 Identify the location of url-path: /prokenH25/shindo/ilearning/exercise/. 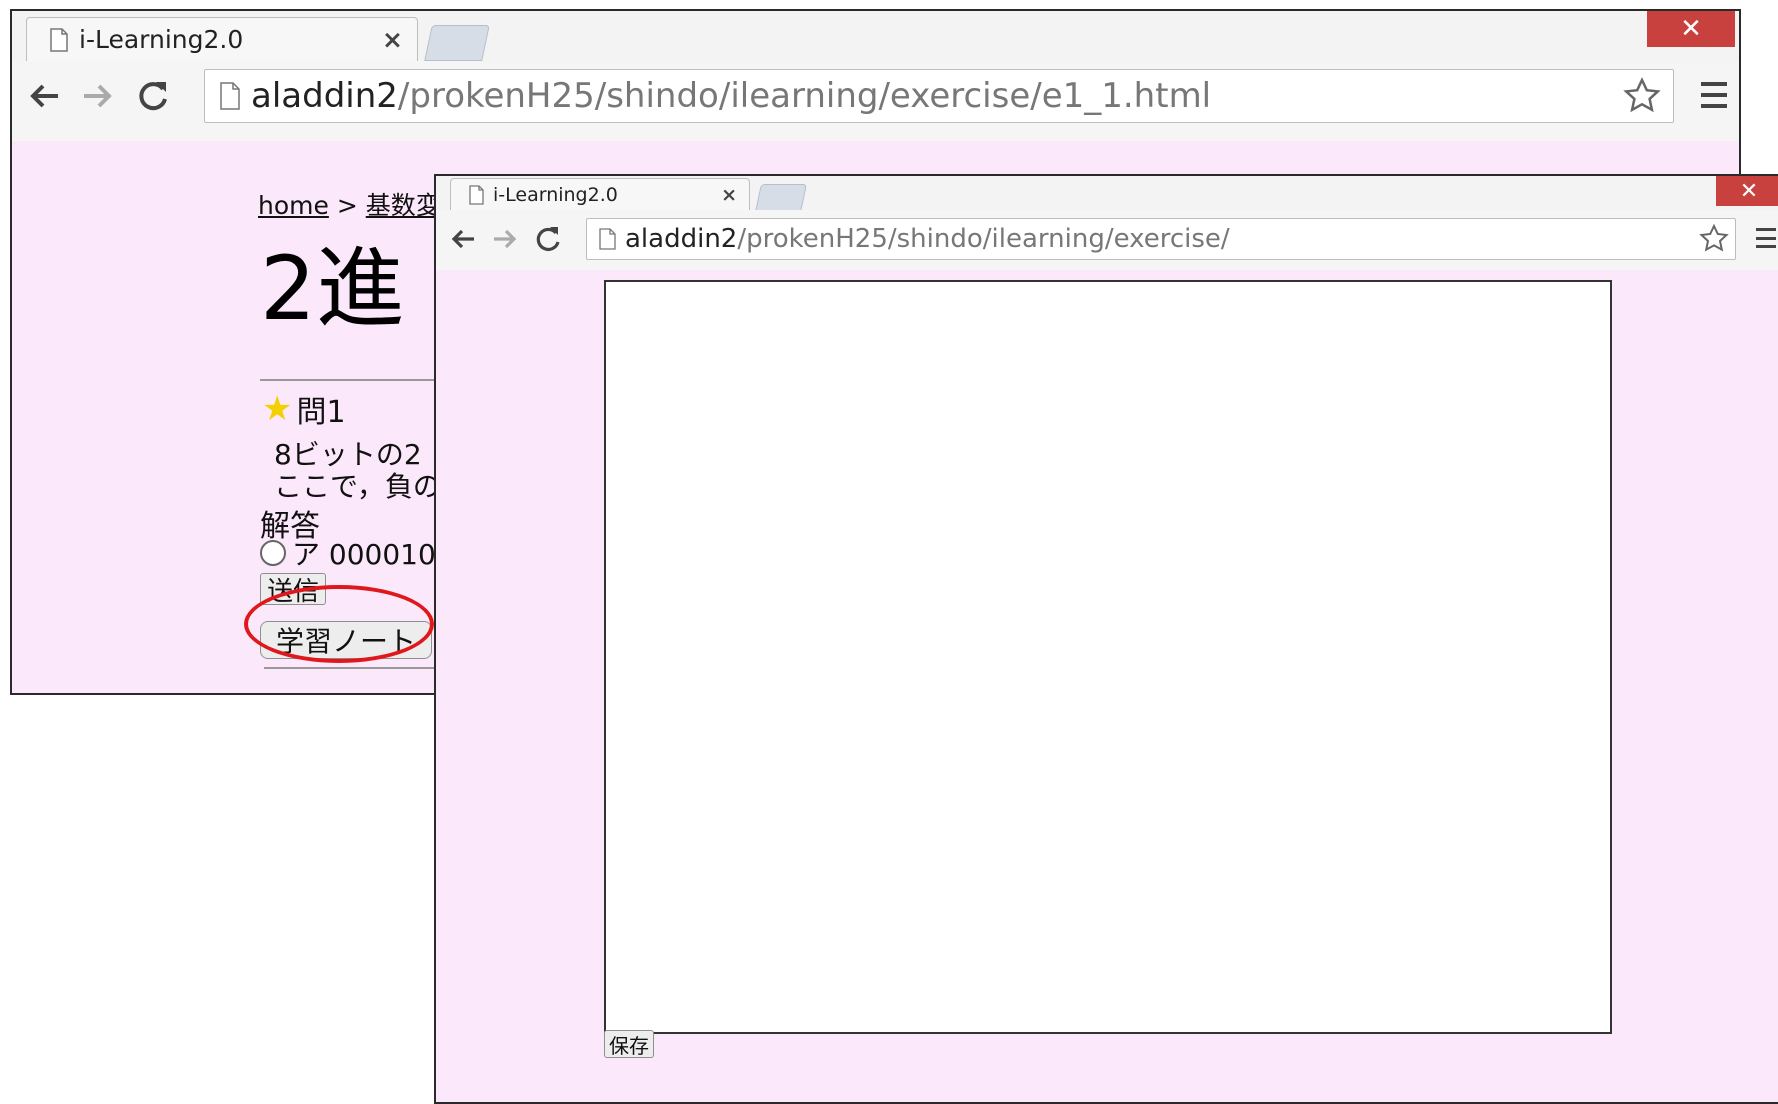
(983, 239).